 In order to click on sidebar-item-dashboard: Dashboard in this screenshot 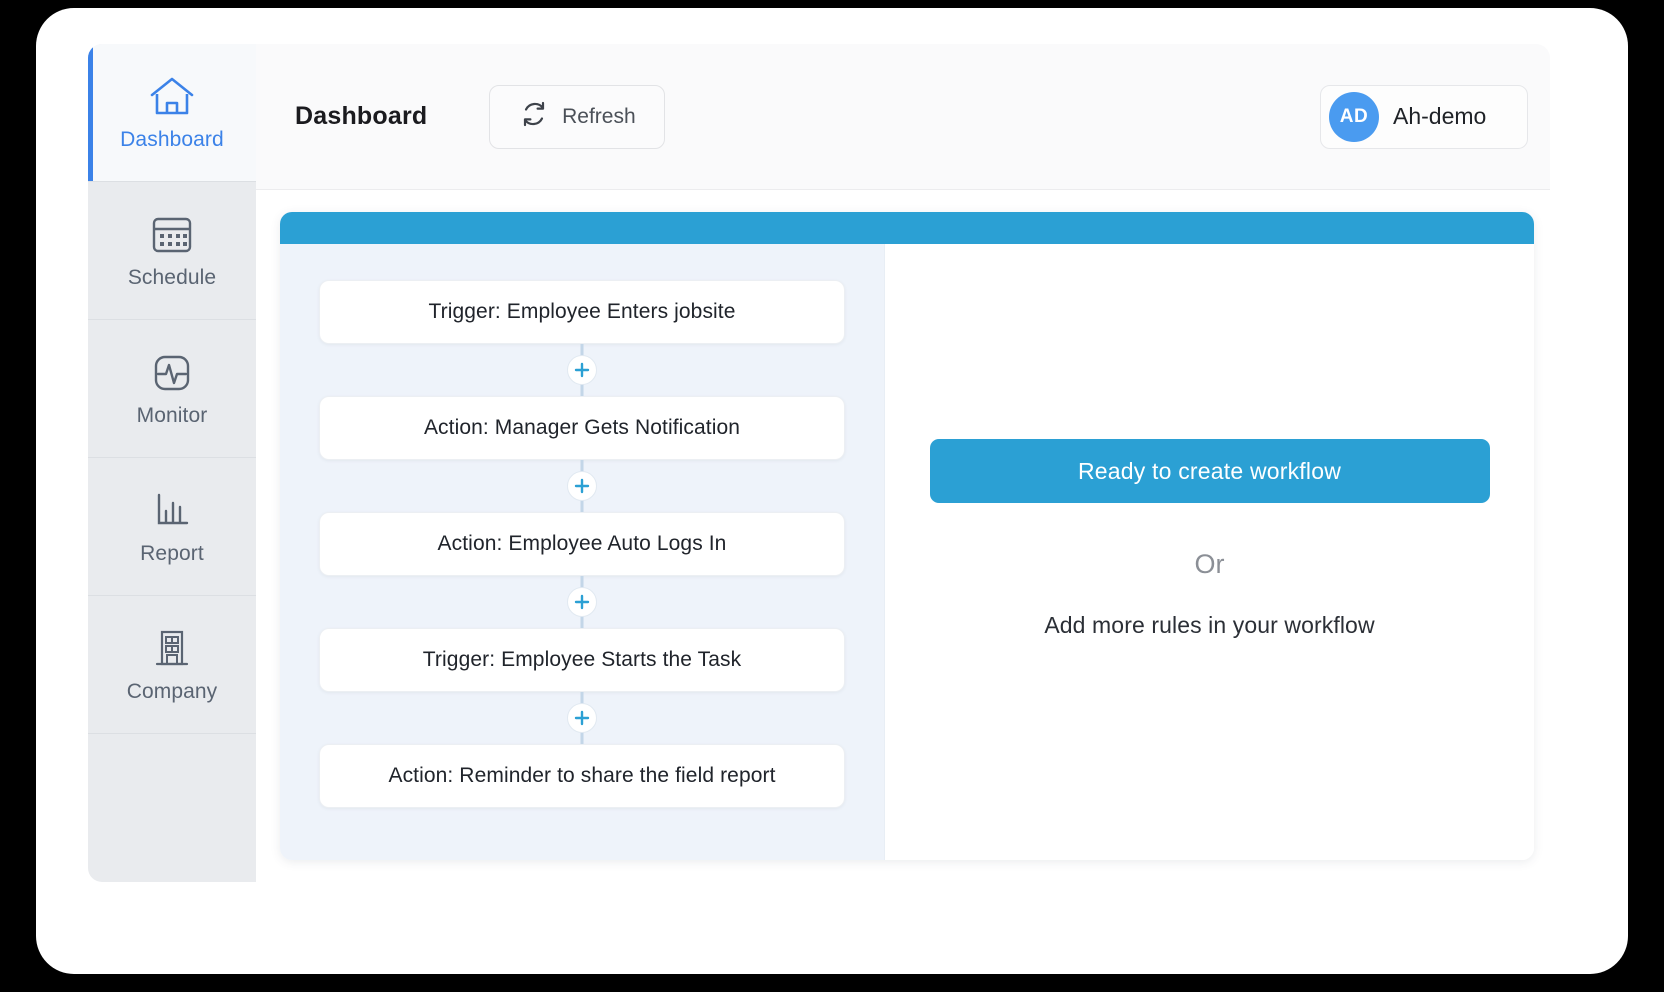, I will do `click(172, 113)`.